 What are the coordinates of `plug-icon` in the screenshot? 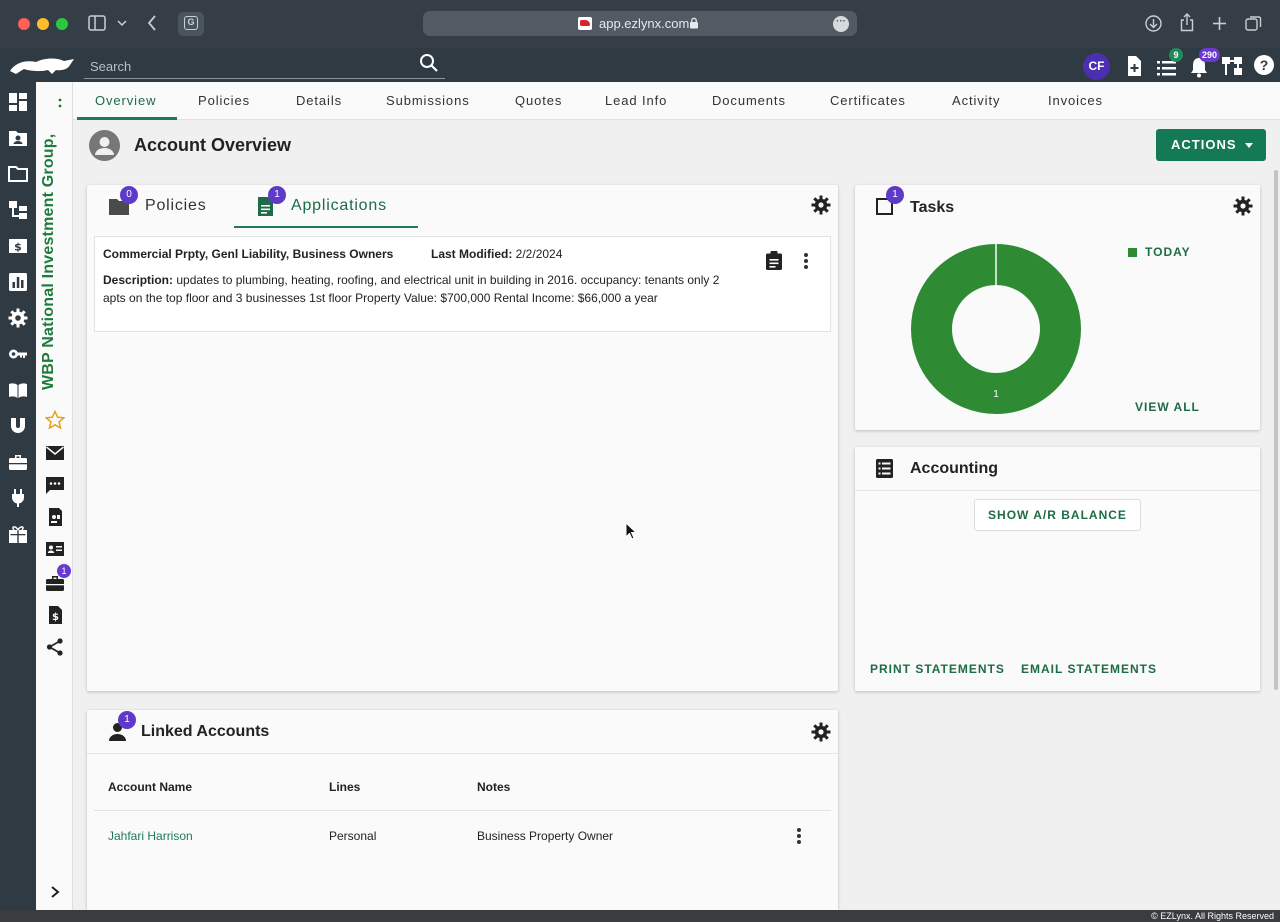 It's located at (18, 498).